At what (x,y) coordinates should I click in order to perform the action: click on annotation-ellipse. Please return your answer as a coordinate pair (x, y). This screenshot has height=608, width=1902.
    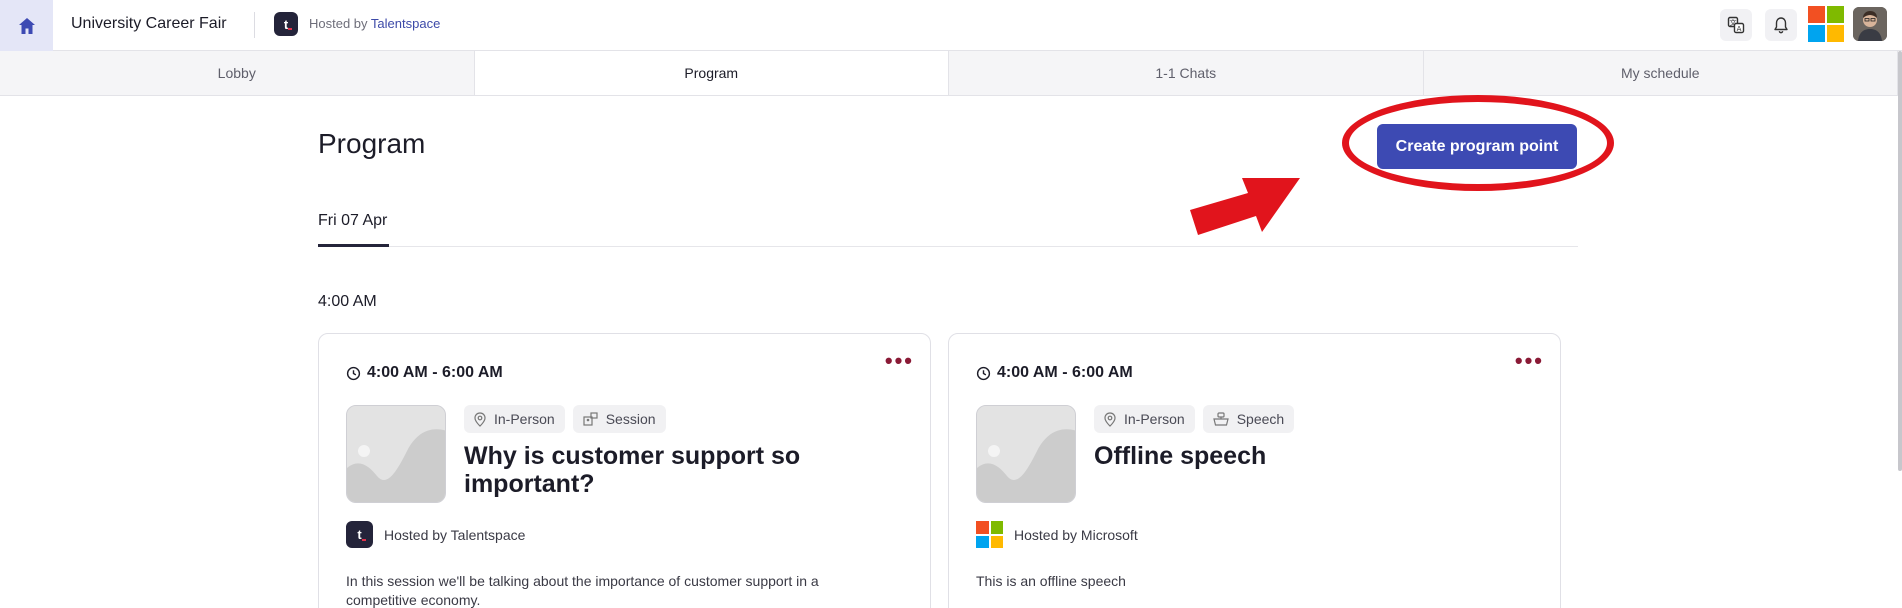
    Looking at the image, I should click on (1478, 143).